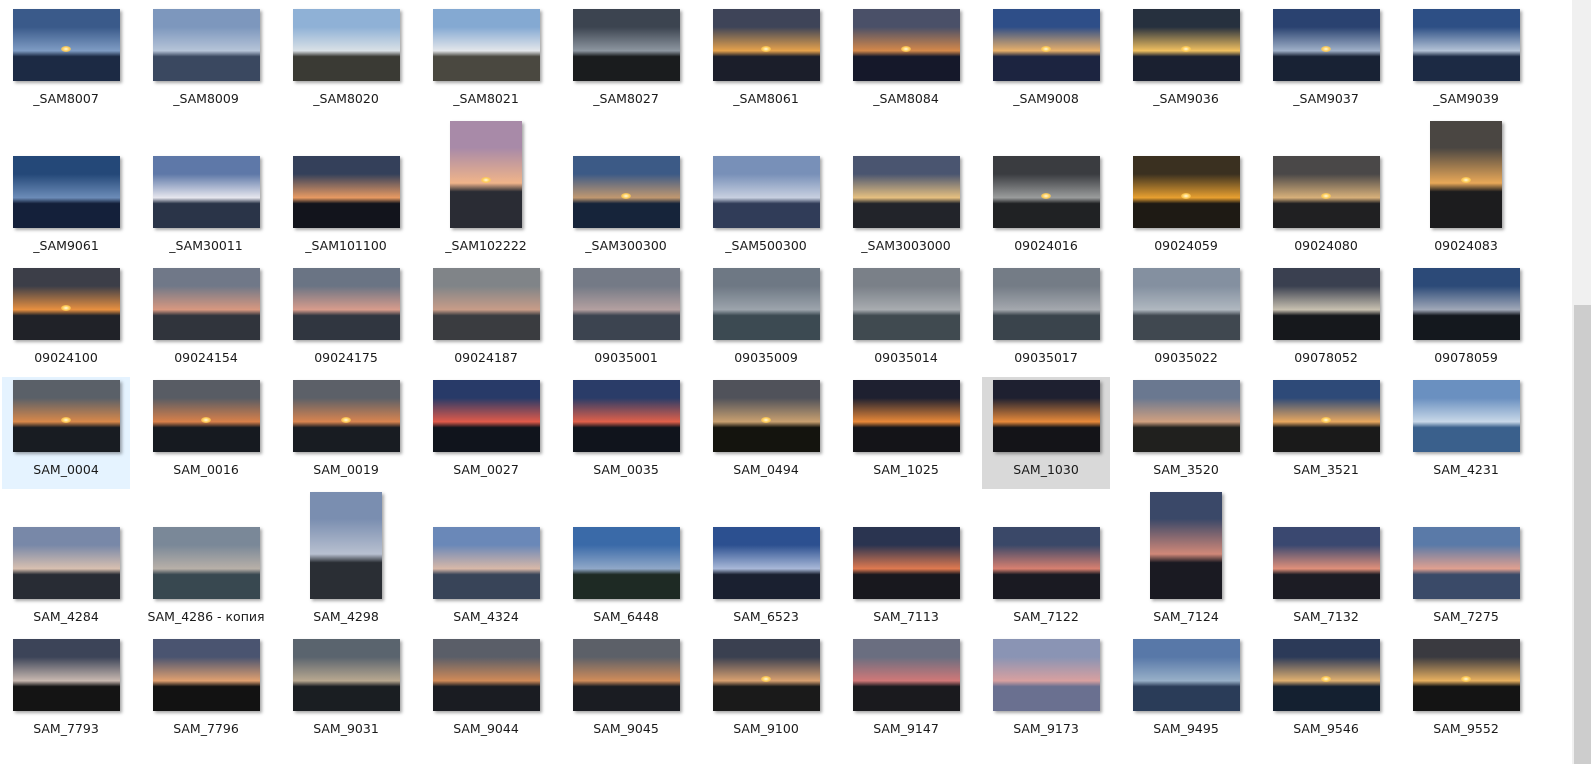 Image resolution: width=1591 pixels, height=764 pixels. I want to click on file-name: _SAM9061, so click(66, 245).